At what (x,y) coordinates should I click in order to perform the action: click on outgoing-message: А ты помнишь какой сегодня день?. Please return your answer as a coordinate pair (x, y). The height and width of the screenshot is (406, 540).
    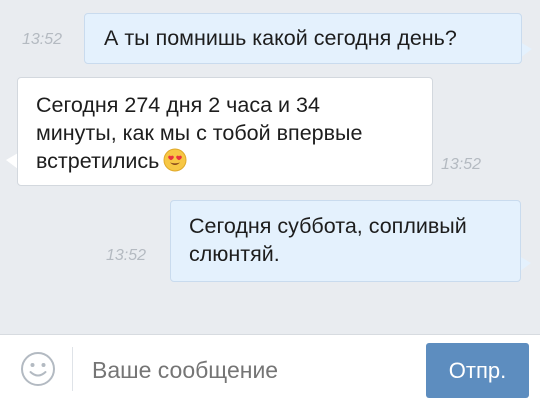
    Looking at the image, I should click on (303, 38).